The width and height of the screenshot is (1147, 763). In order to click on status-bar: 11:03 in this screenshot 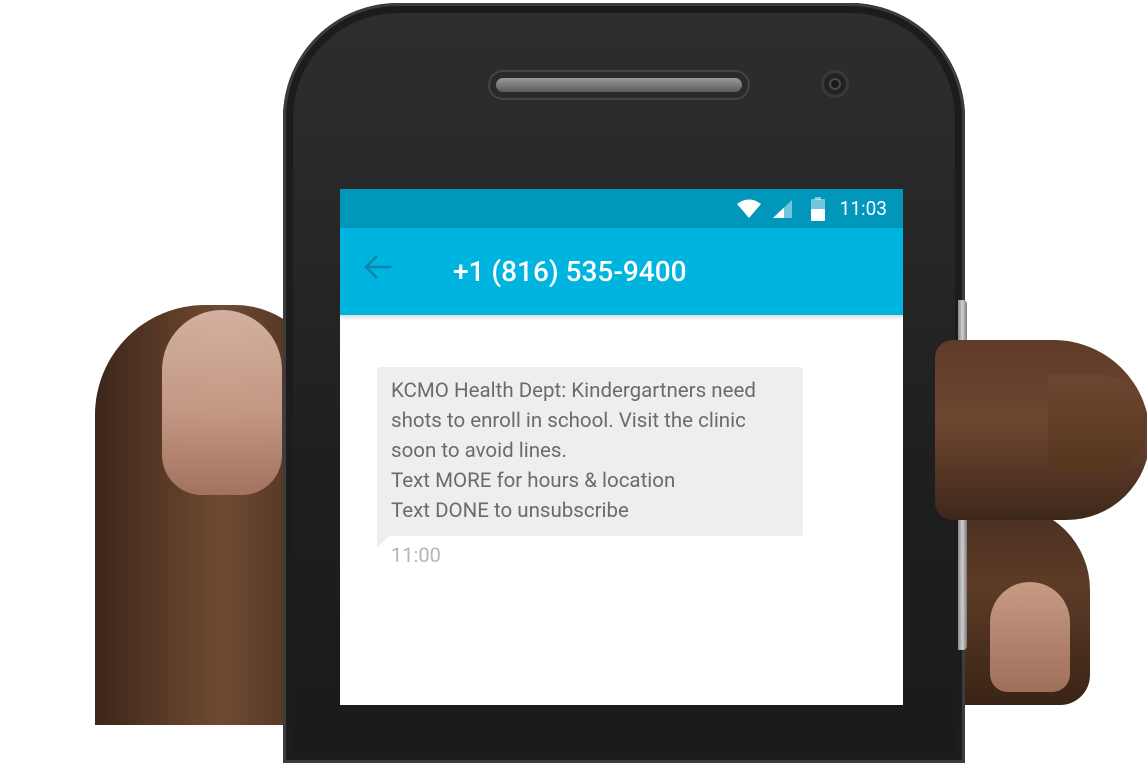, I will do `click(621, 208)`.